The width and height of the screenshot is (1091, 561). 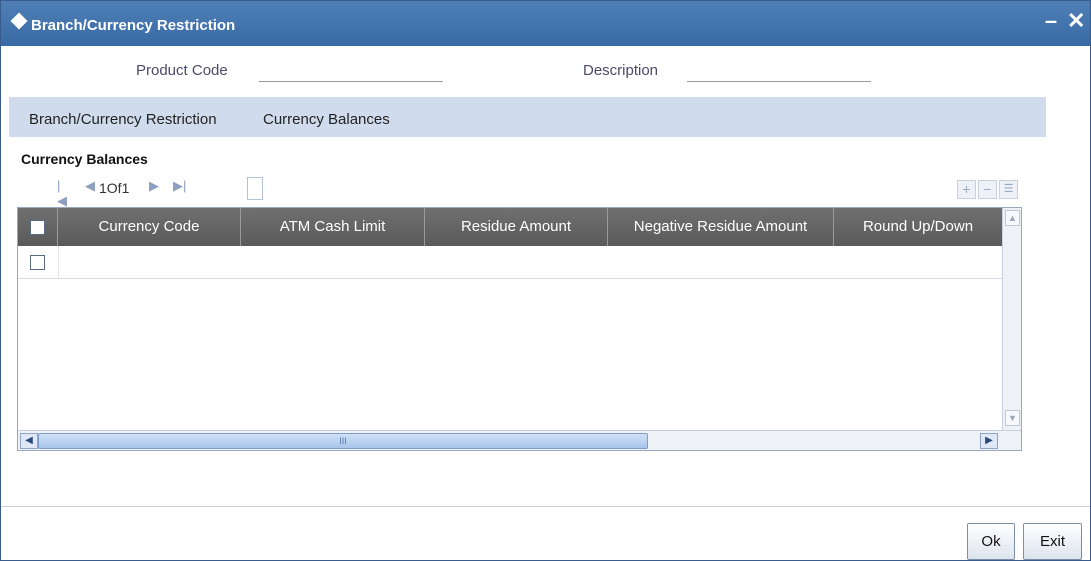 What do you see at coordinates (545, 506) in the screenshot?
I see `footer-divider` at bounding box center [545, 506].